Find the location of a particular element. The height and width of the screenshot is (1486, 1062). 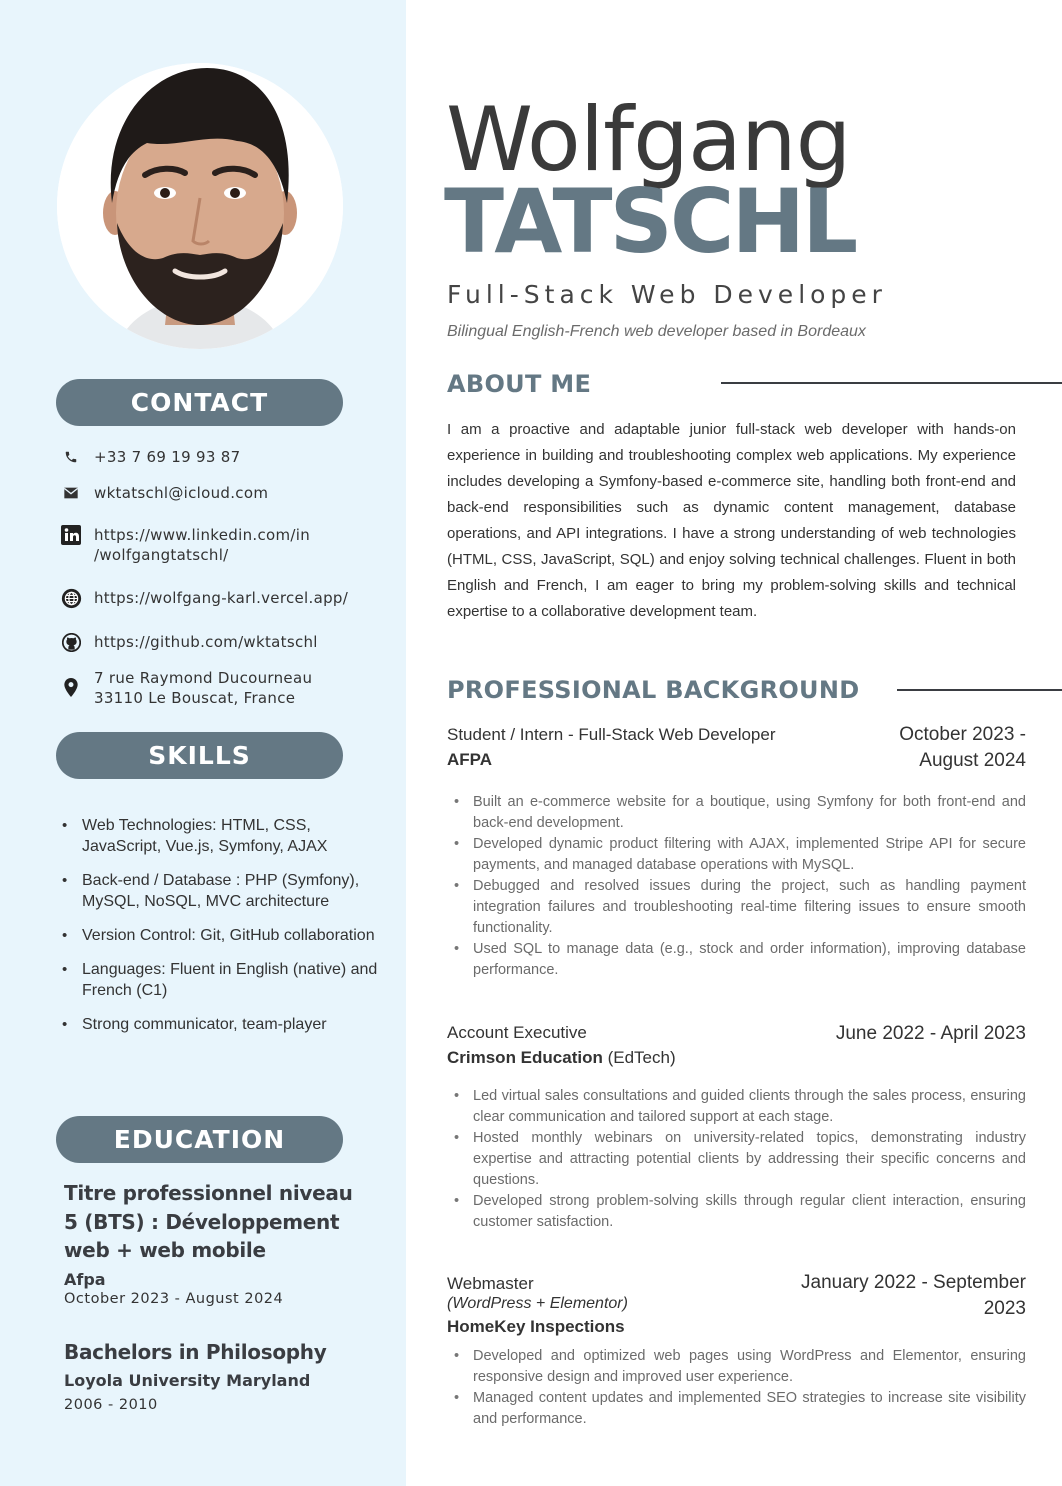

location-pin-icon is located at coordinates (71, 687).